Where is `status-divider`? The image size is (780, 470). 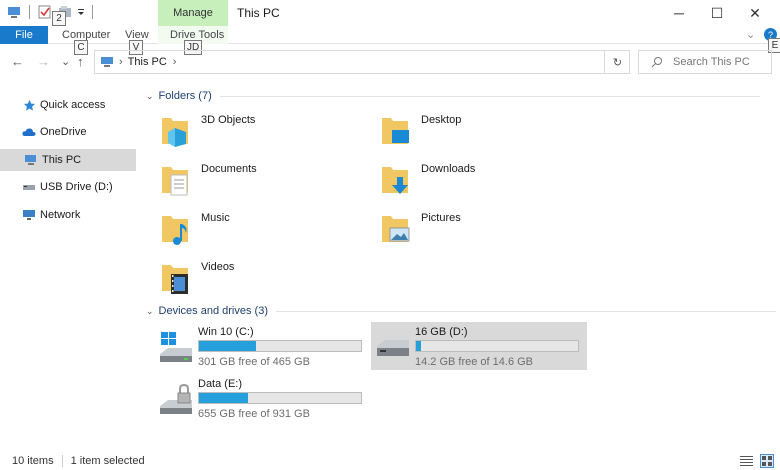
status-divider is located at coordinates (62, 461).